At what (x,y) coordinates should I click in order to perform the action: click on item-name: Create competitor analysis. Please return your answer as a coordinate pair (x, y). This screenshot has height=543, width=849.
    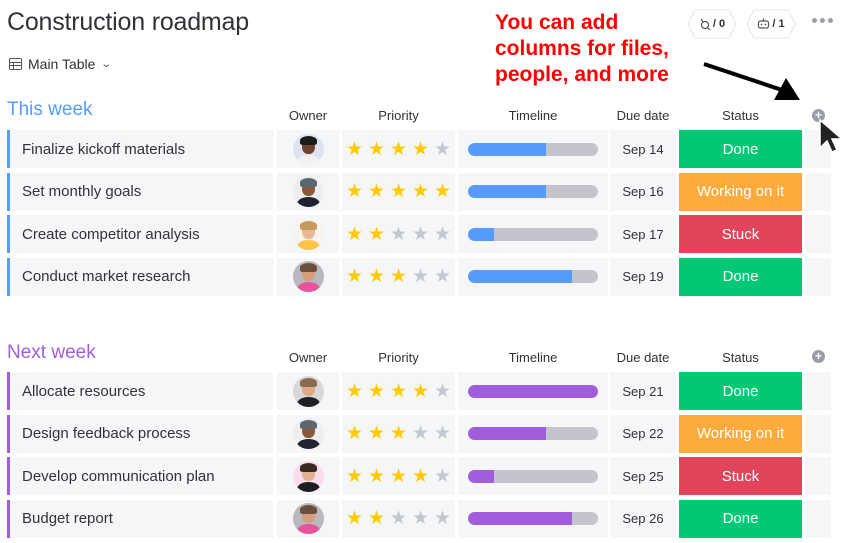
    Looking at the image, I should click on (111, 234).